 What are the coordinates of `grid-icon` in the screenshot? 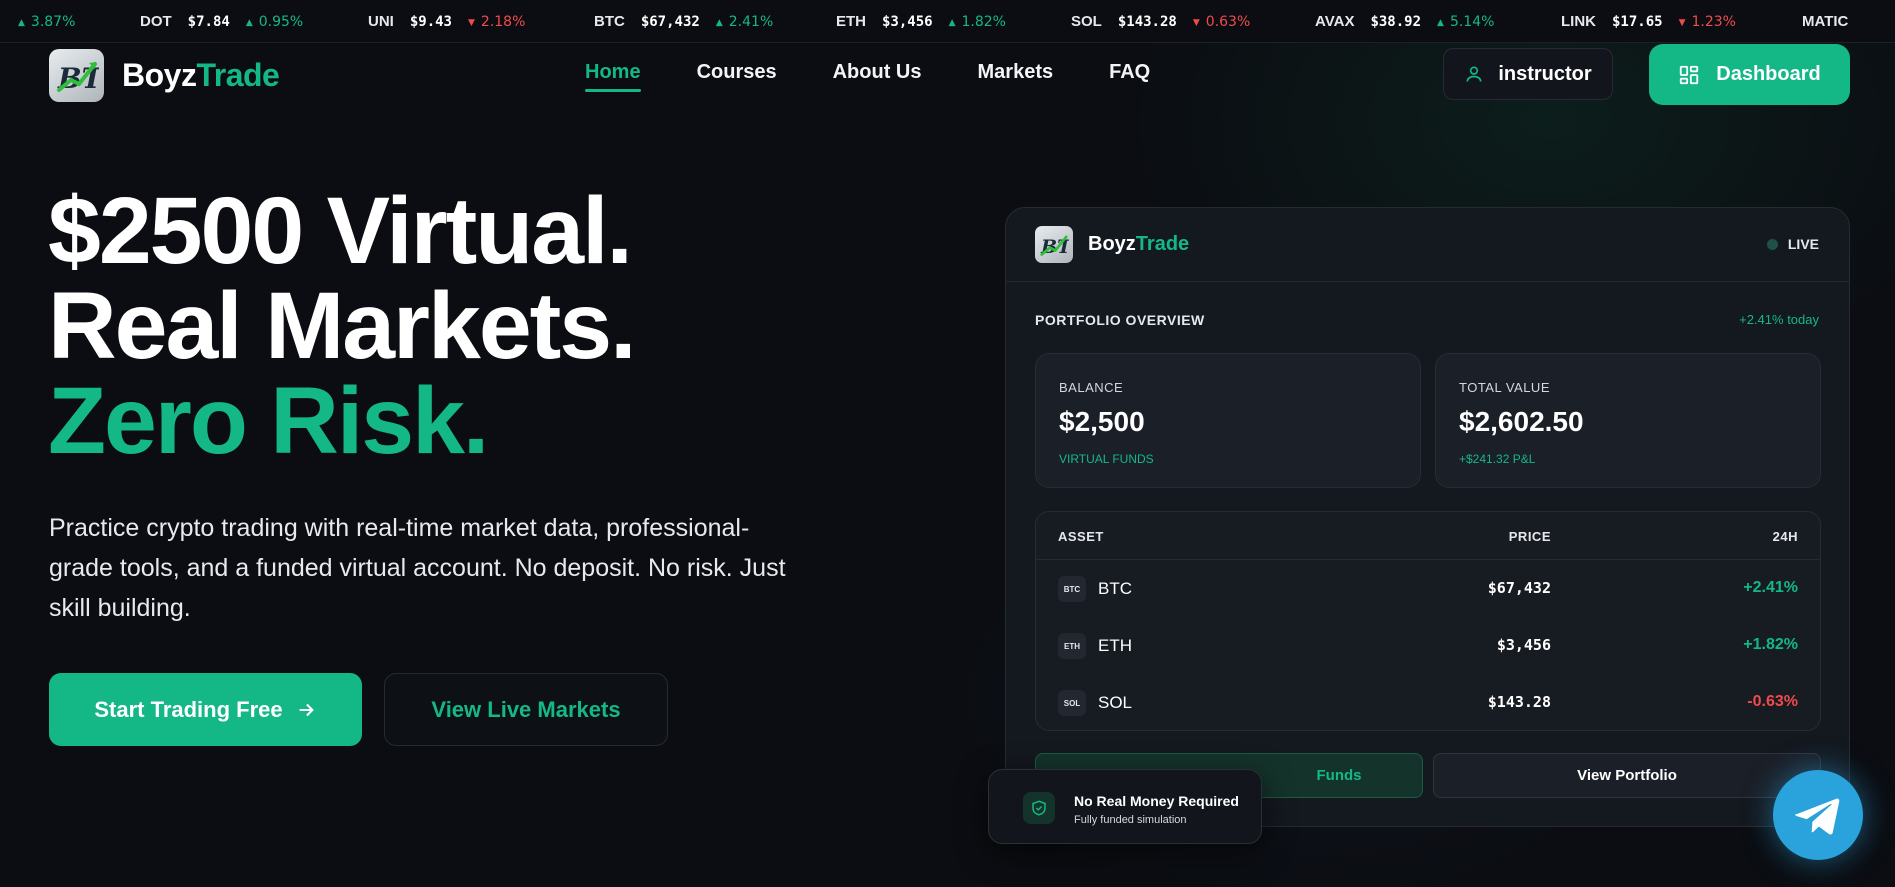 It's located at (1689, 74).